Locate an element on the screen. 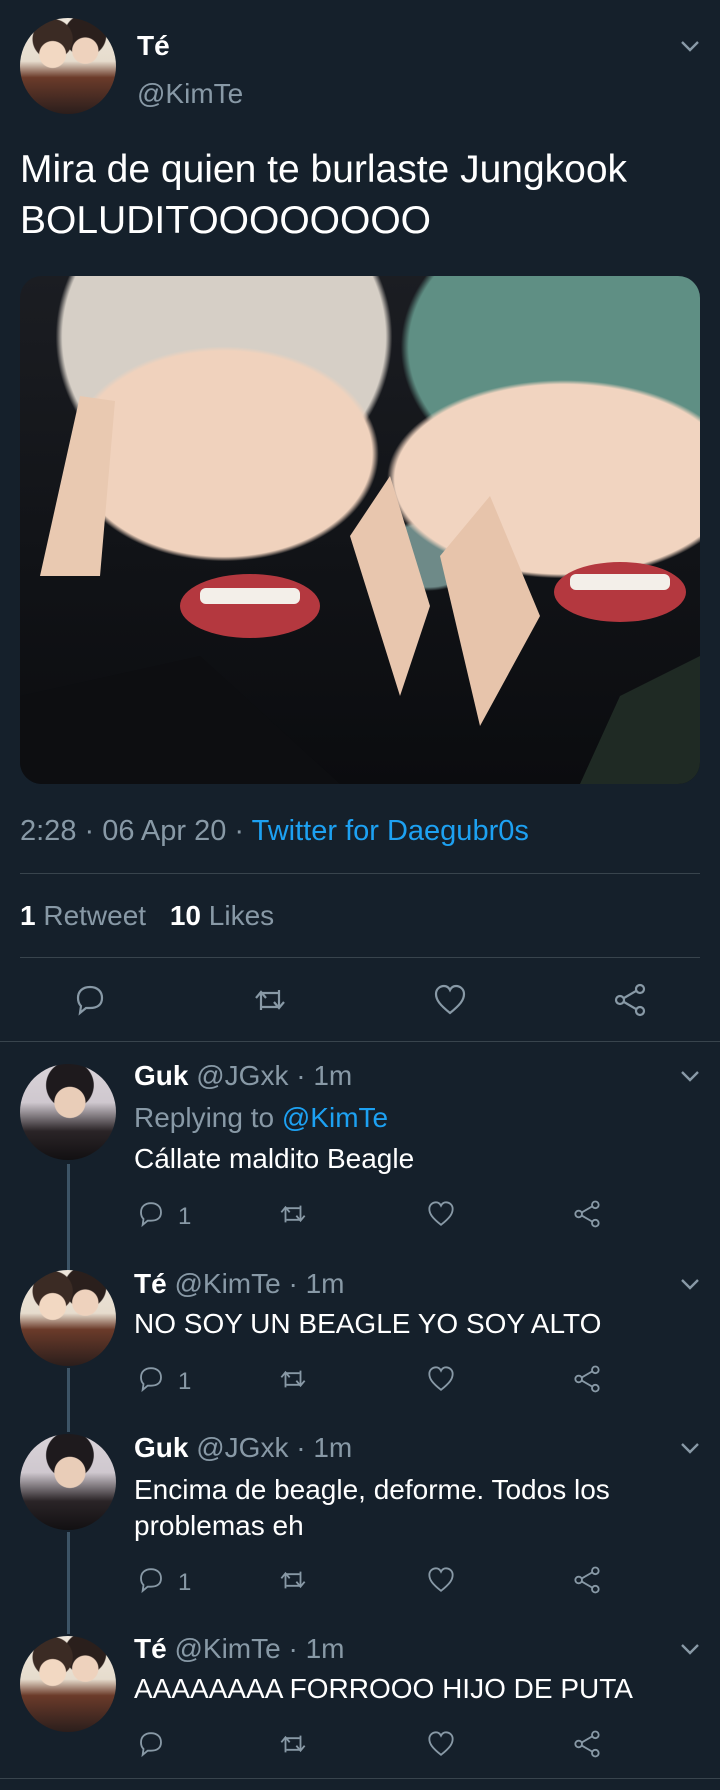 The height and width of the screenshot is (1790, 720). reply-text-line-2: problemas eh is located at coordinates (219, 1525).